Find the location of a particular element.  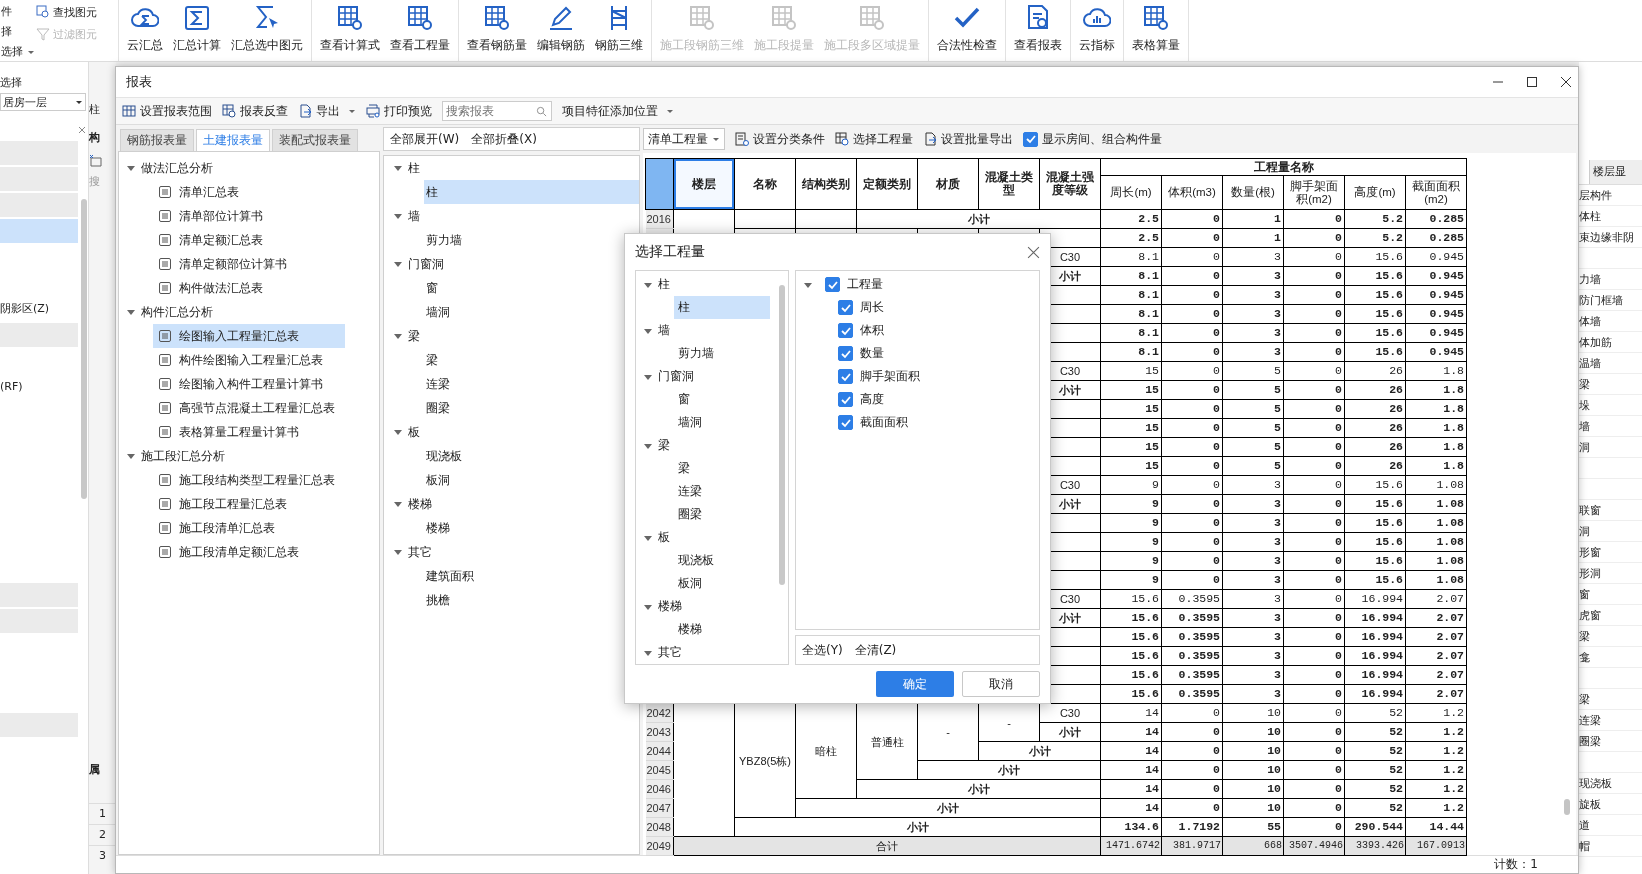

column-header: 截面面积(m2) is located at coordinates (1436, 192).